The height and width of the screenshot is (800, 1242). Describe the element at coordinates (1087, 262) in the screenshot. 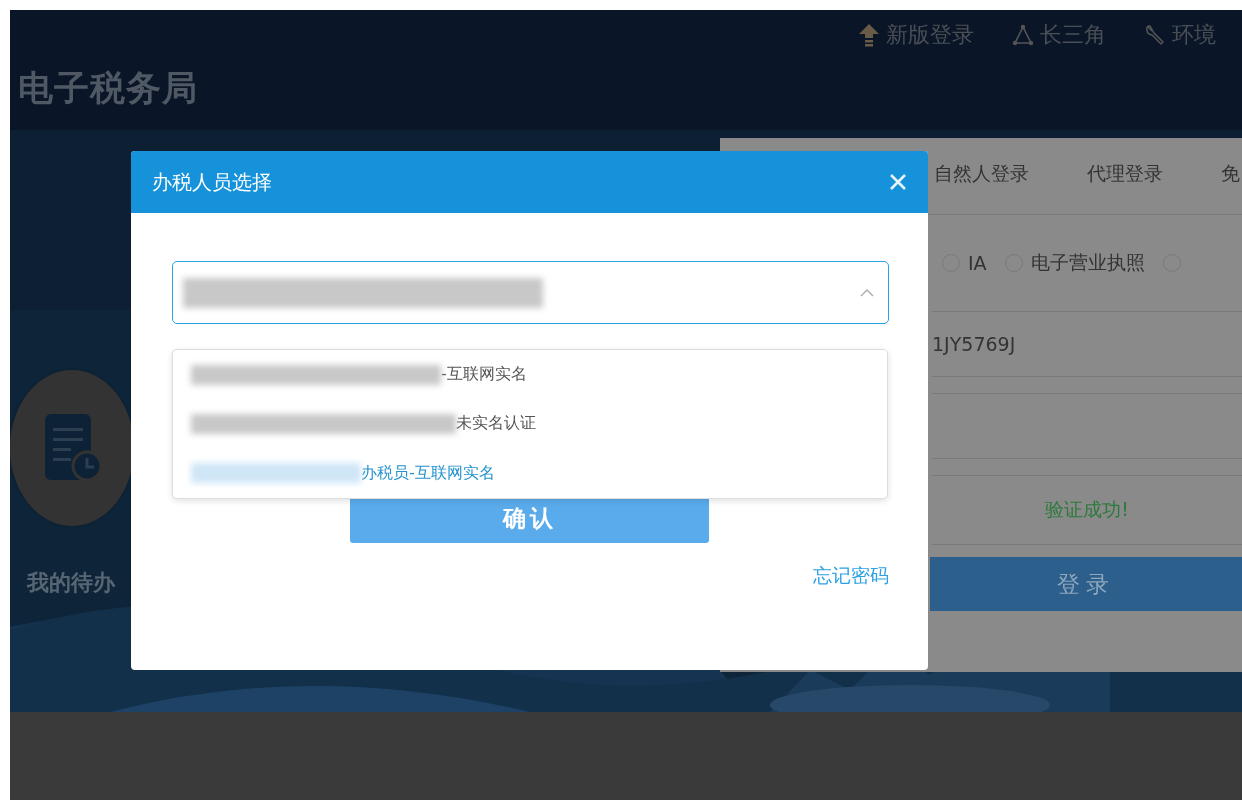

I see `radio-label: 电子营业执照` at that location.